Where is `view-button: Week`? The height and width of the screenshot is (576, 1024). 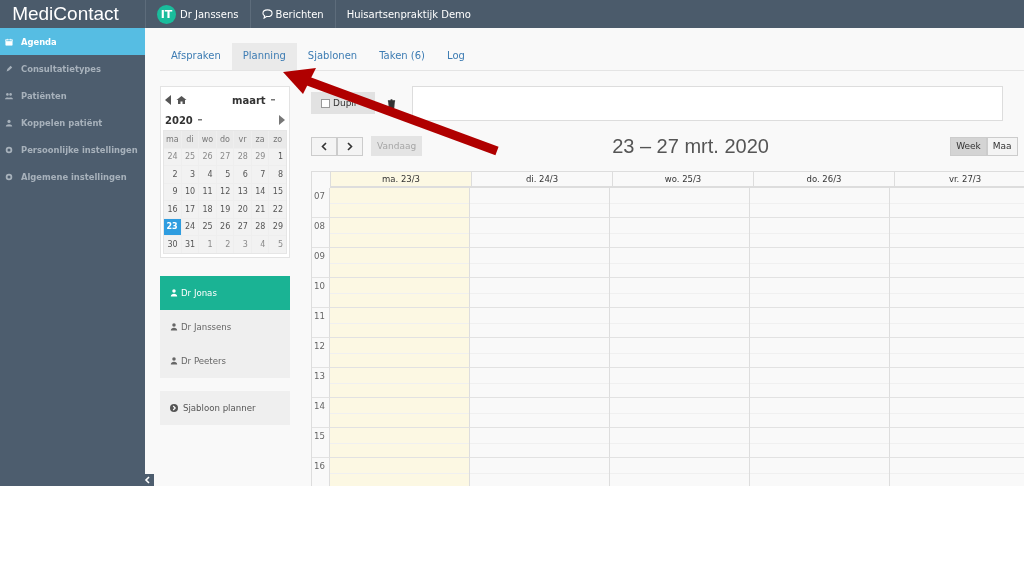 view-button: Week is located at coordinates (968, 146).